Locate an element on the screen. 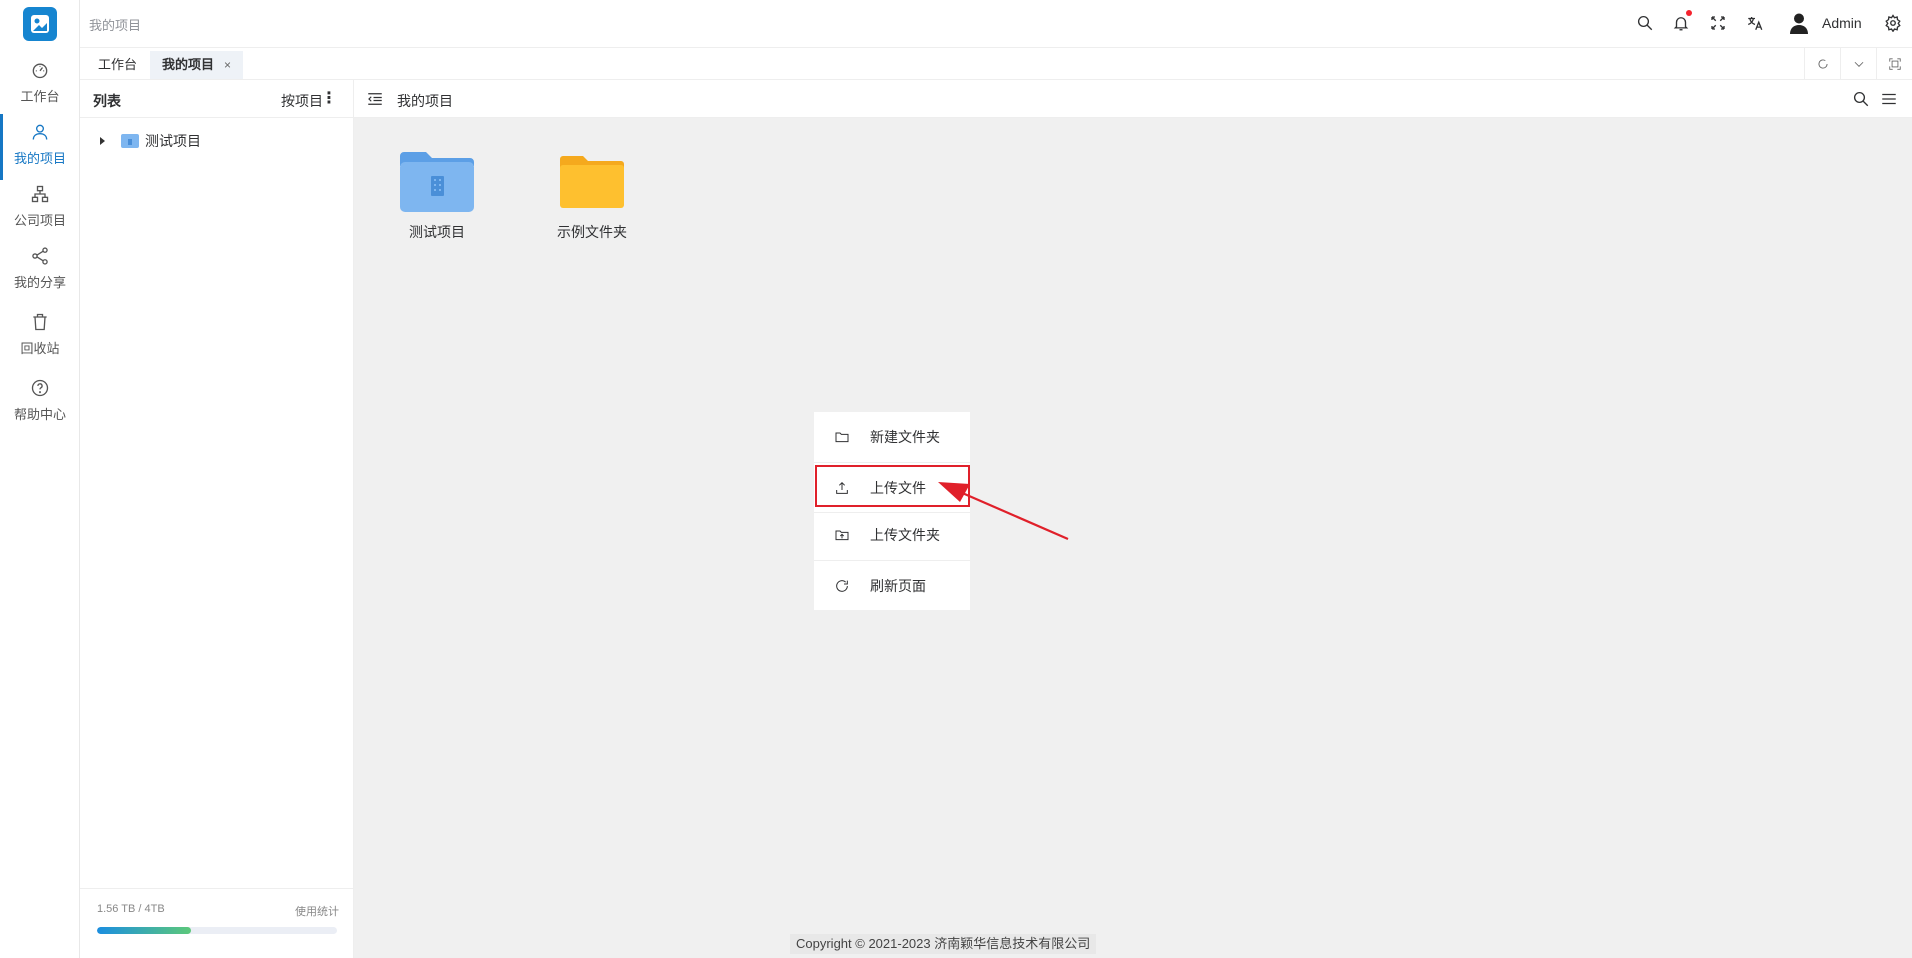 This screenshot has width=1912, height=958. nav-item-label: 帮助中心 is located at coordinates (39, 414).